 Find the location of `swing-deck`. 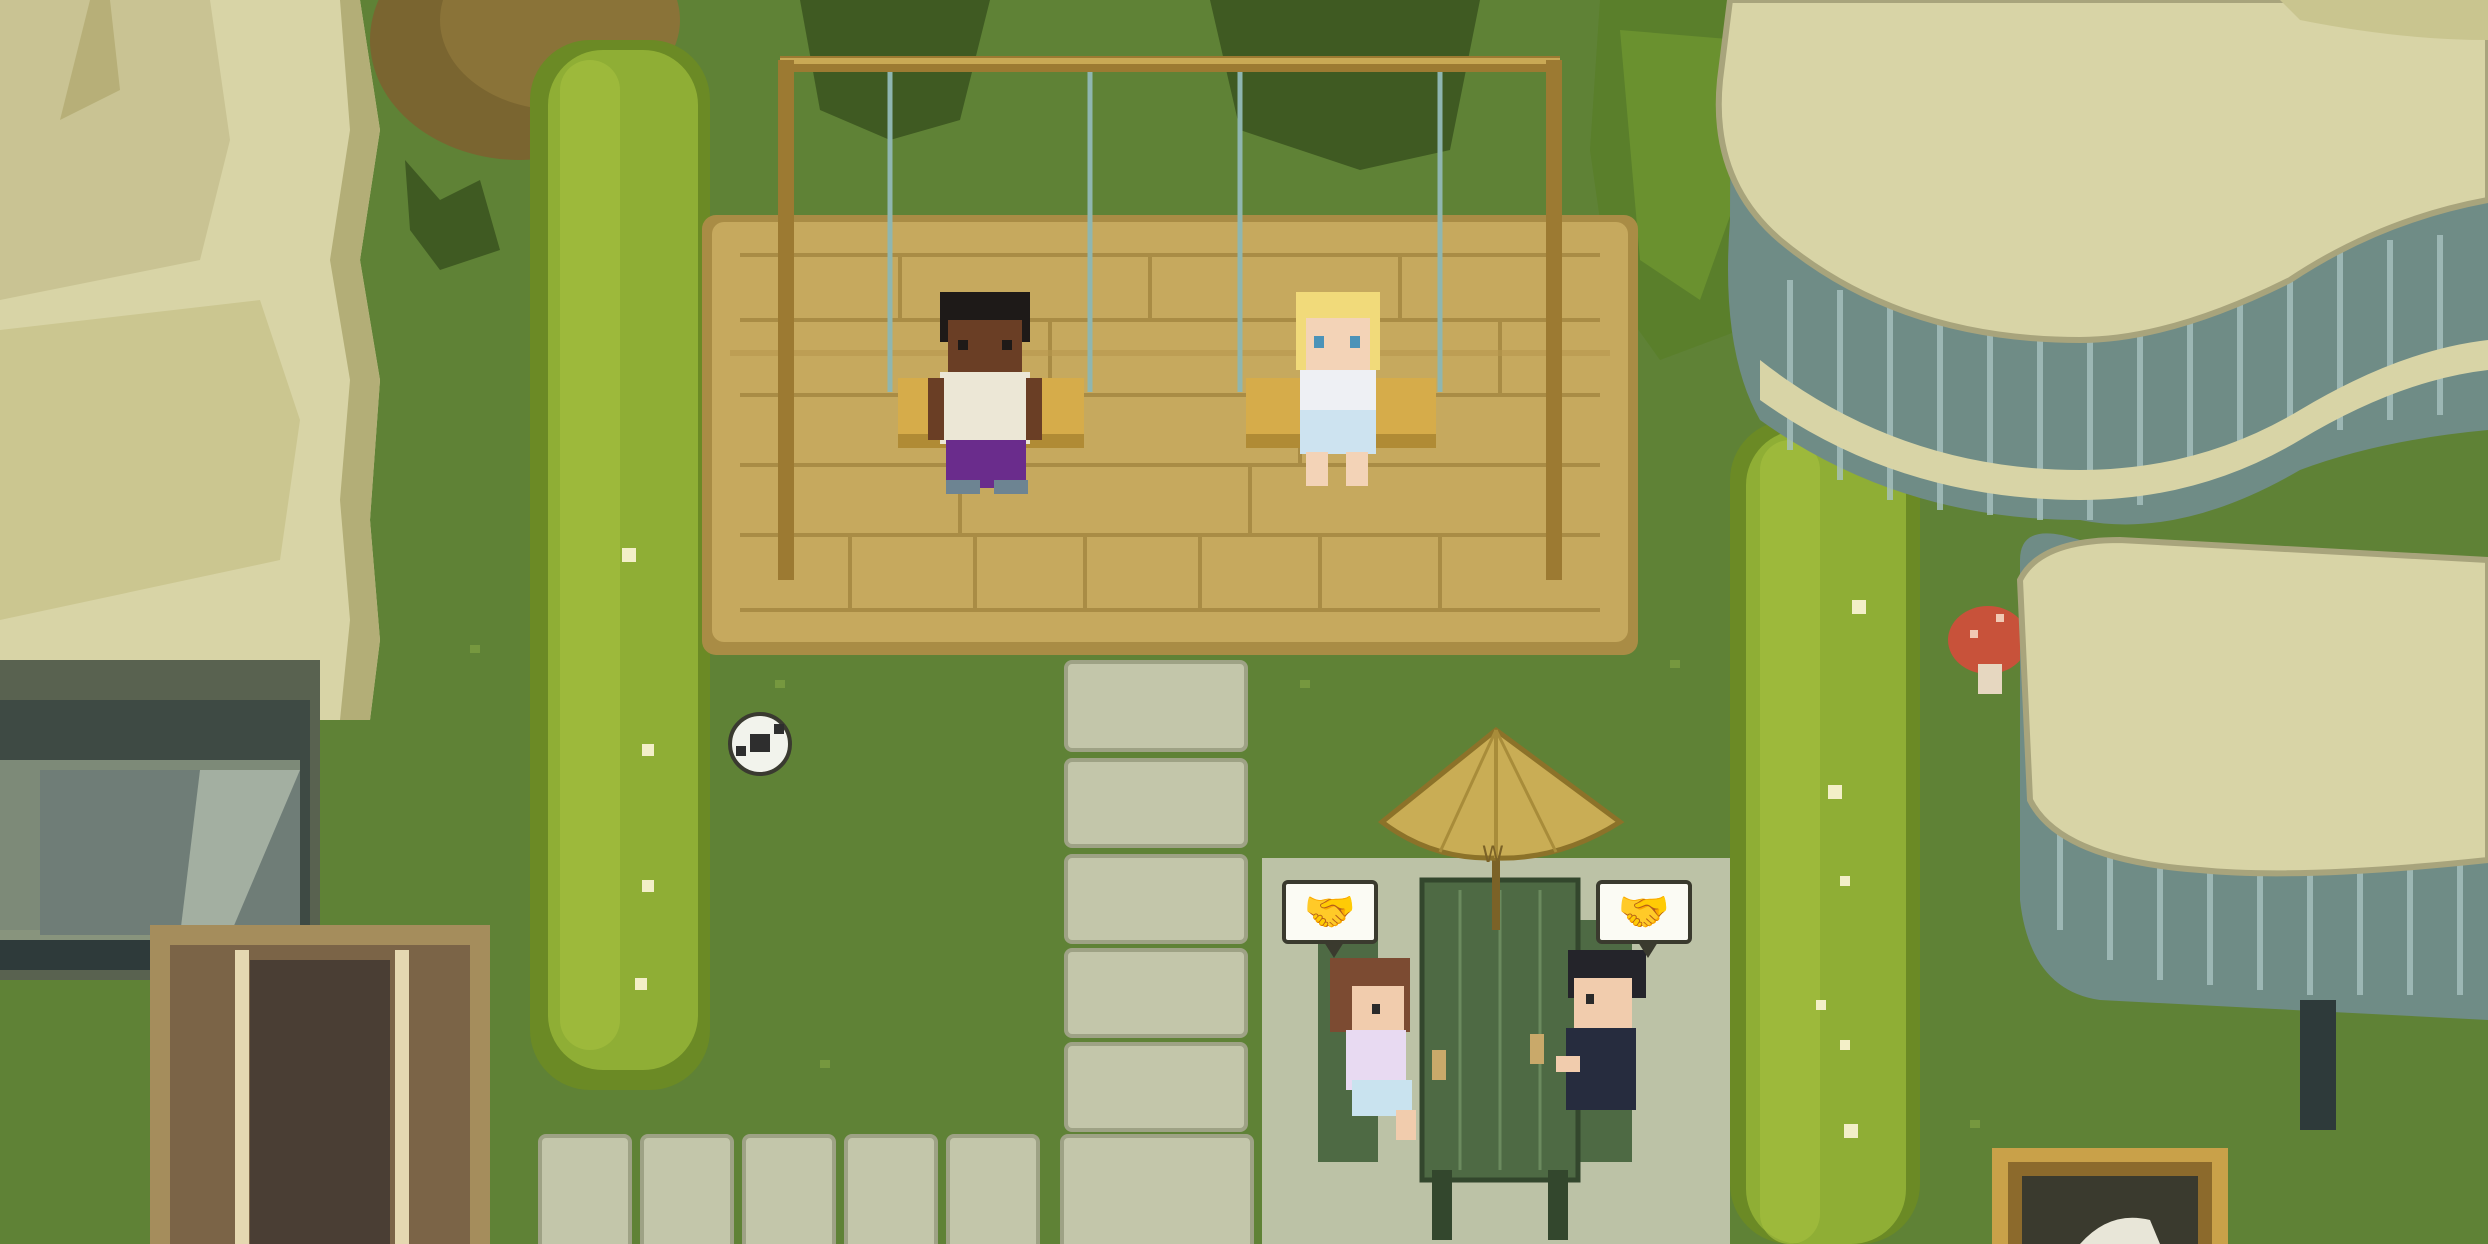

swing-deck is located at coordinates (1170, 435).